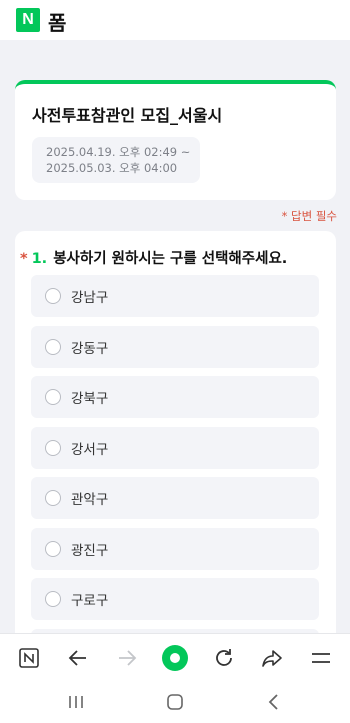 Image resolution: width=350 pixels, height=723 pixels. What do you see at coordinates (90, 500) in the screenshot?
I see `option-label: 관악구` at bounding box center [90, 500].